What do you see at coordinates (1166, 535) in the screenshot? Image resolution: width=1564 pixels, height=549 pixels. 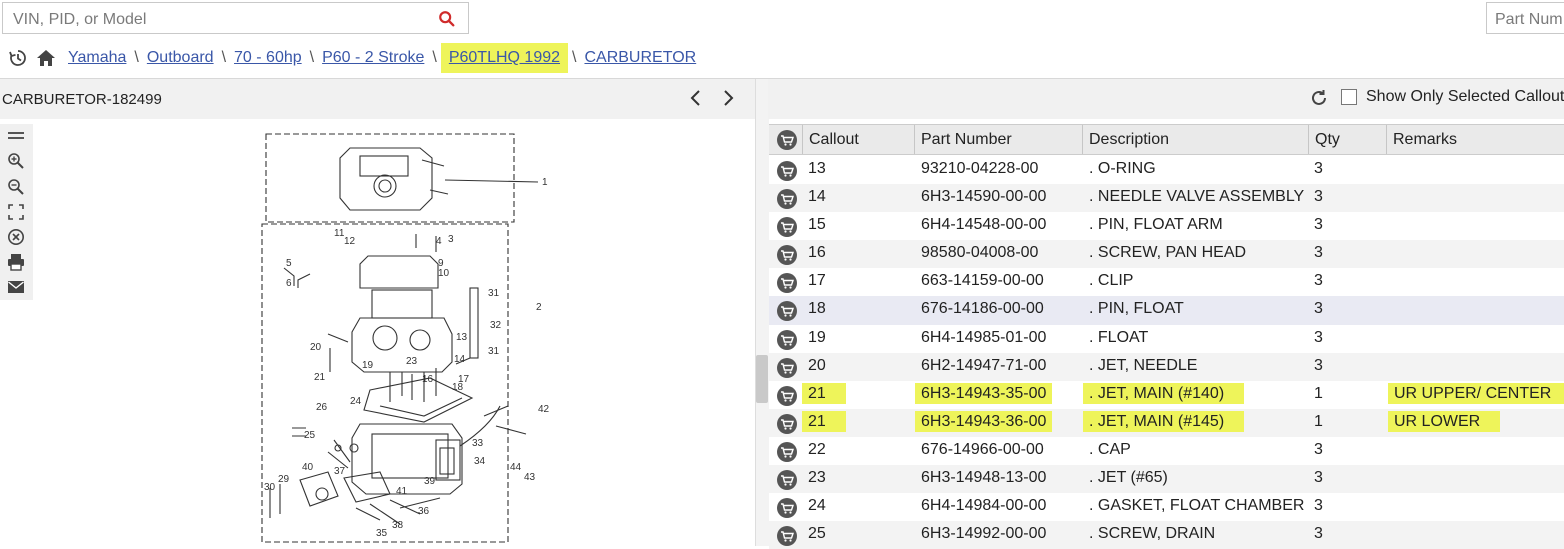 I see `table-row: 25 6H3-14992-00-00 . SCREW, DRAIN 3` at bounding box center [1166, 535].